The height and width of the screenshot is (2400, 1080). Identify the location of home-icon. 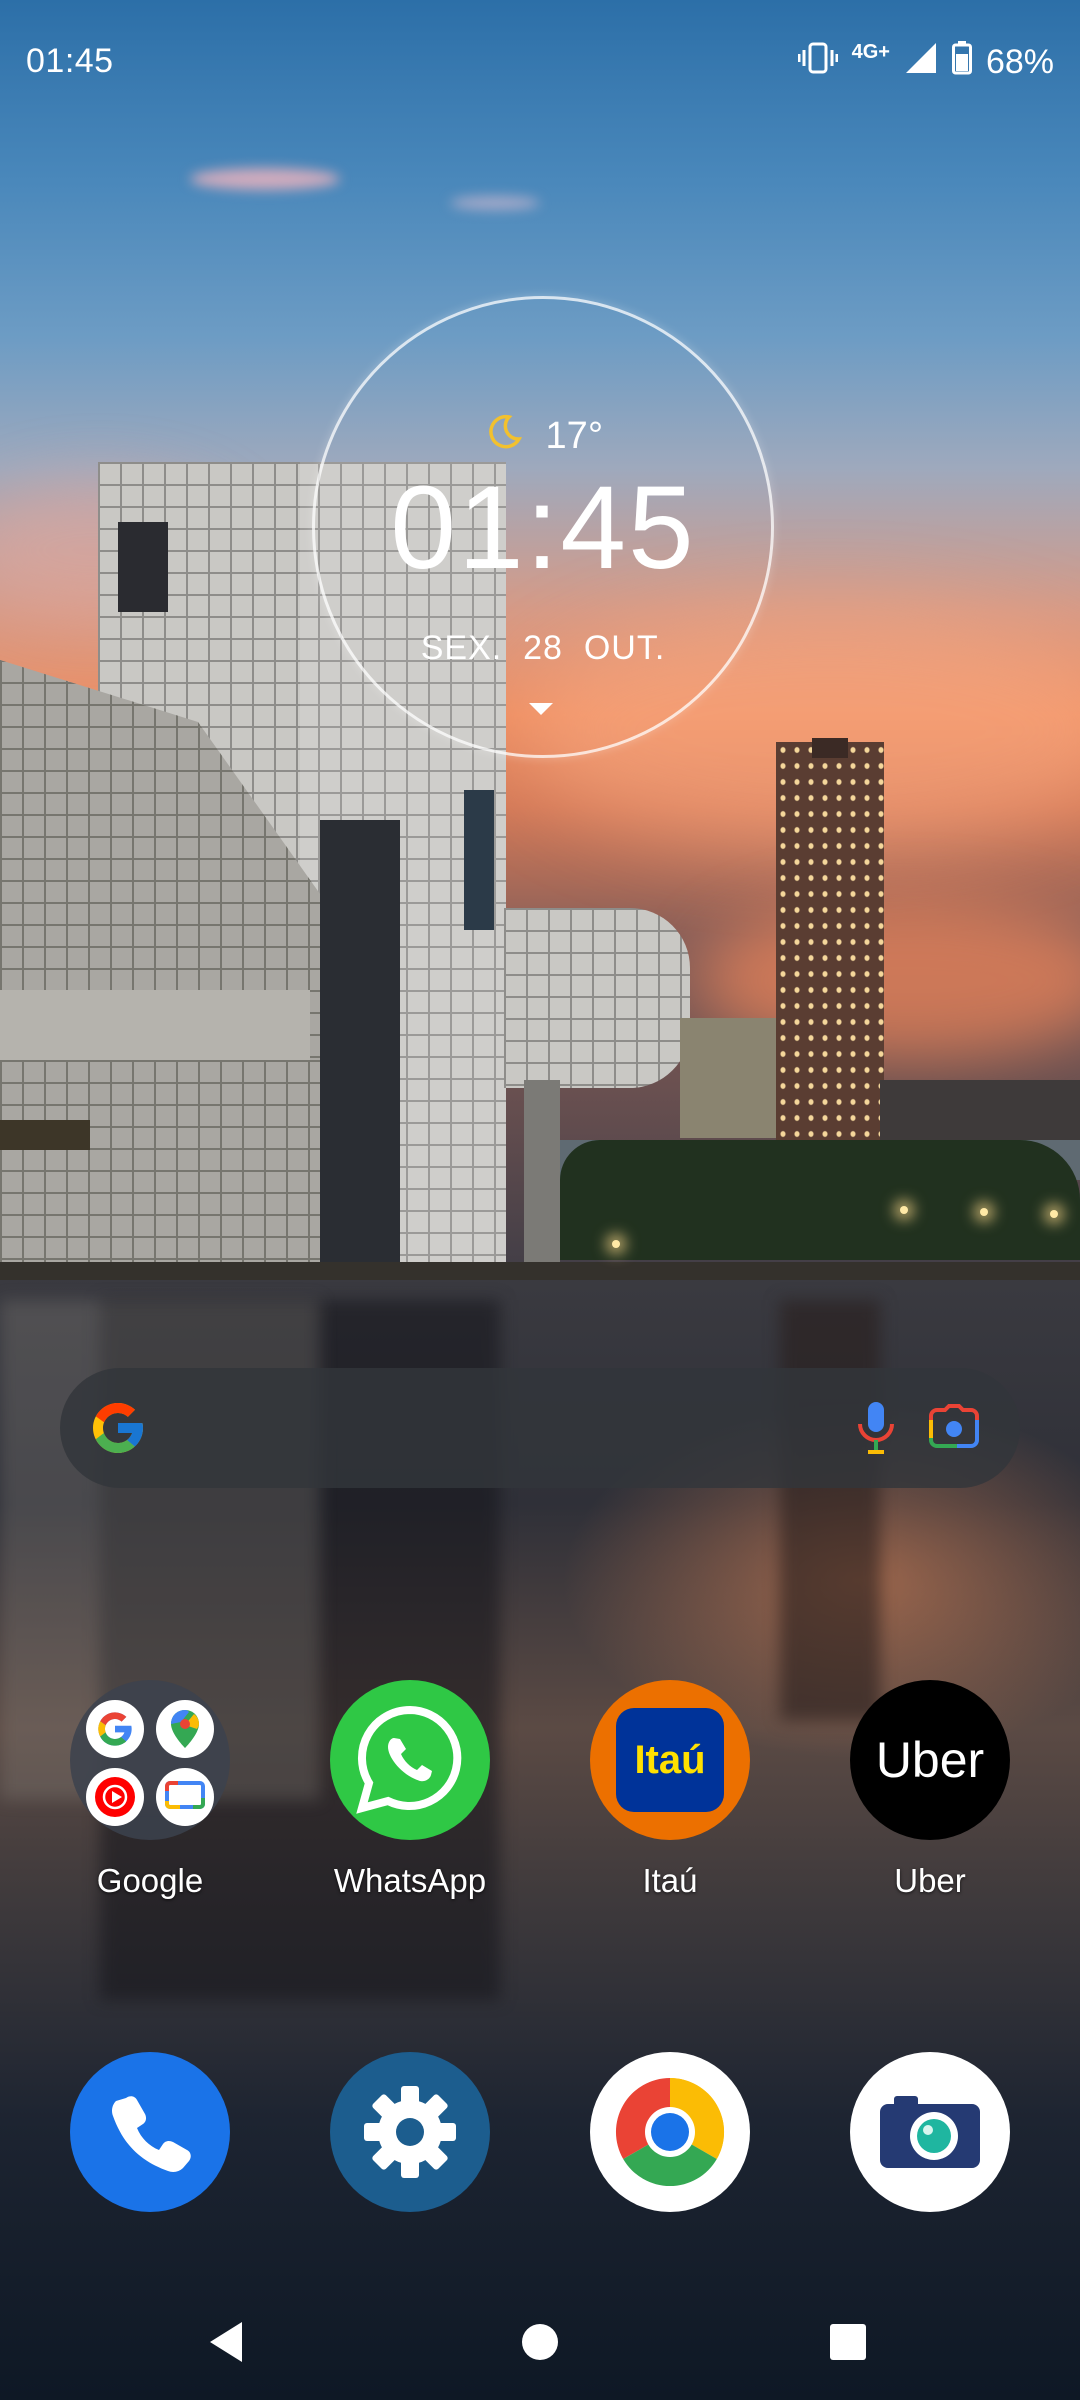
(540, 2342).